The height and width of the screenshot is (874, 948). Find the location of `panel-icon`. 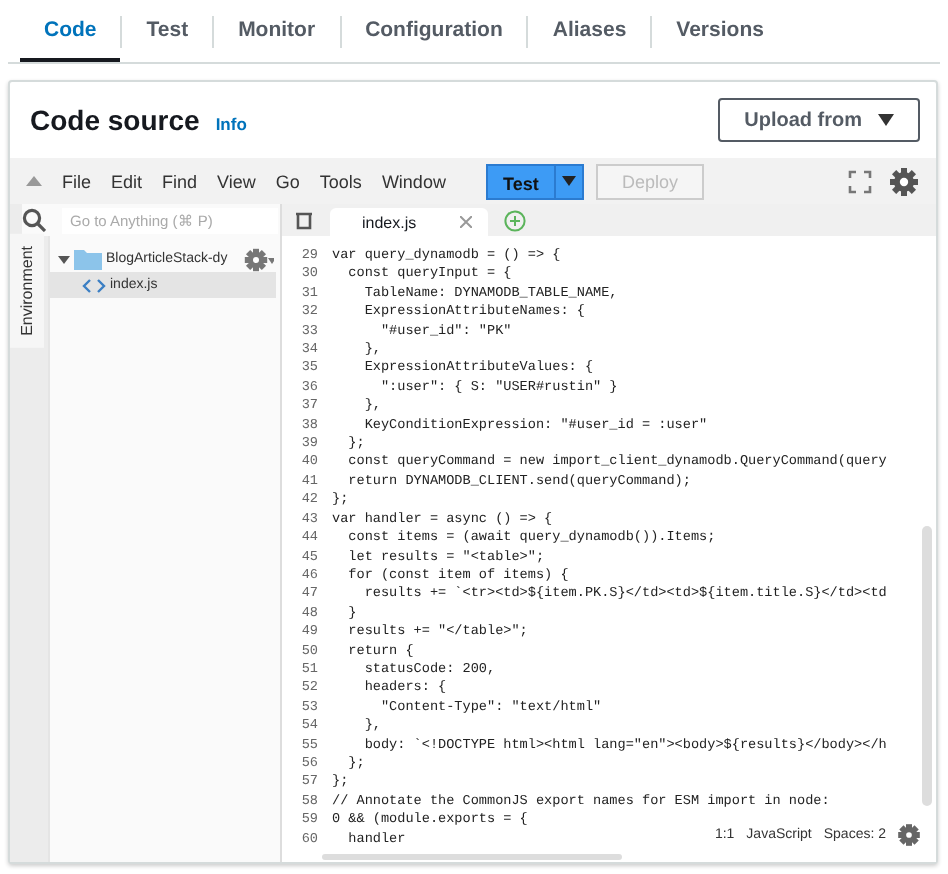

panel-icon is located at coordinates (304, 221).